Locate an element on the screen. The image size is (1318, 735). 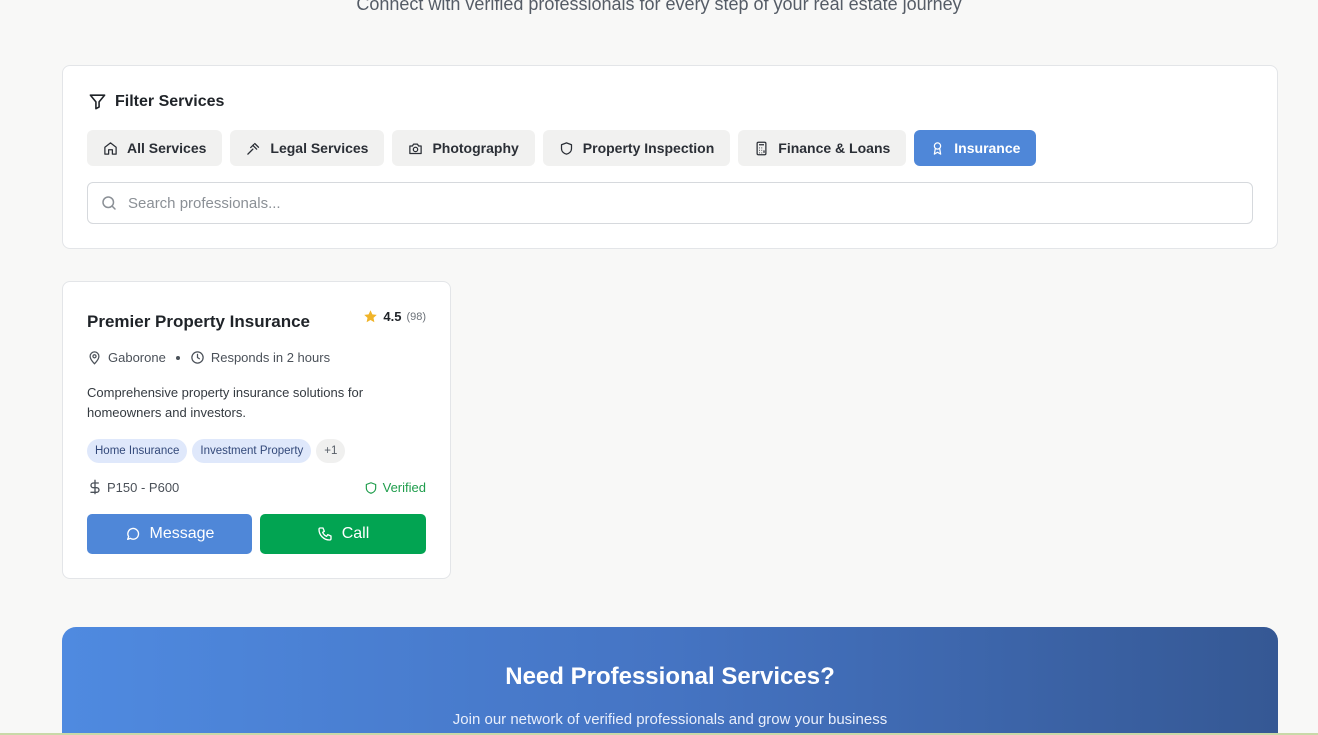
tag-list: Home Insurance Investment Property +1 is located at coordinates (216, 451).